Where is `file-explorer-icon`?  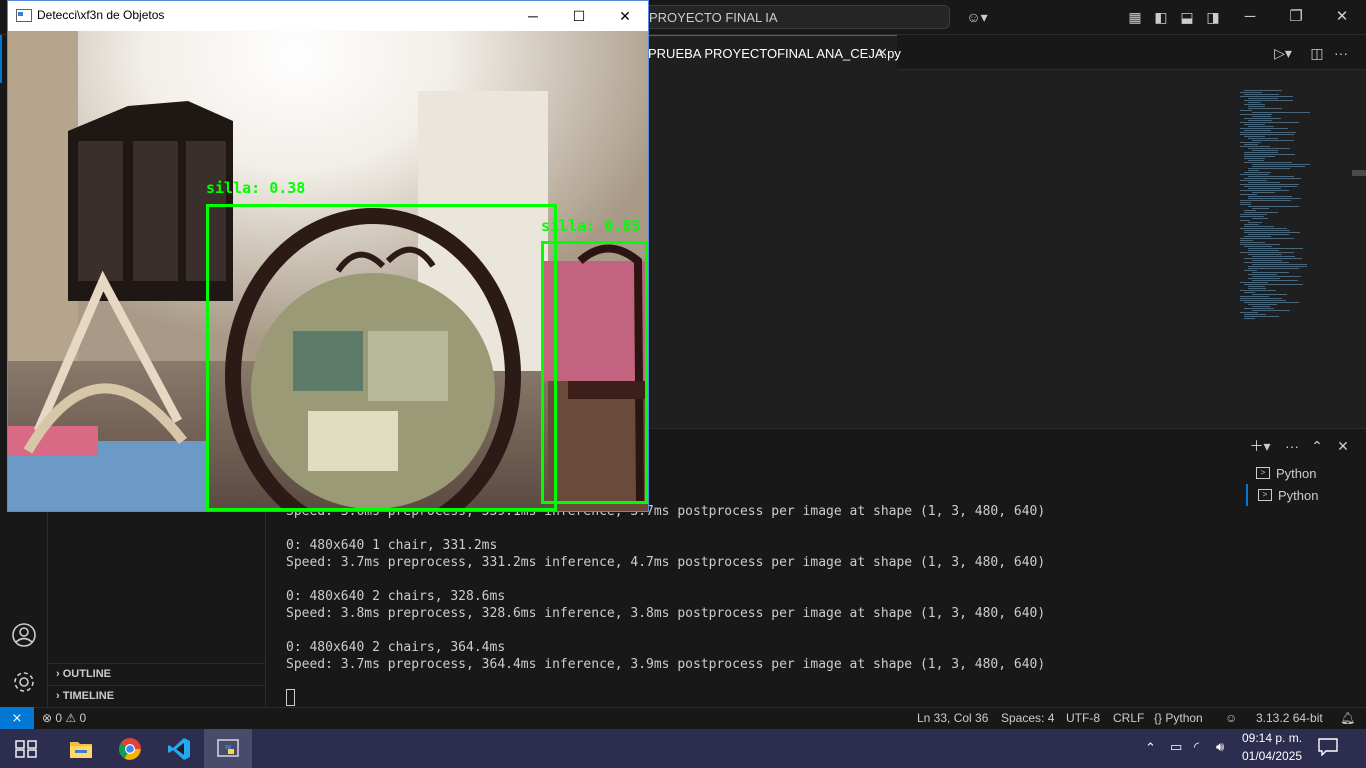 file-explorer-icon is located at coordinates (81, 748).